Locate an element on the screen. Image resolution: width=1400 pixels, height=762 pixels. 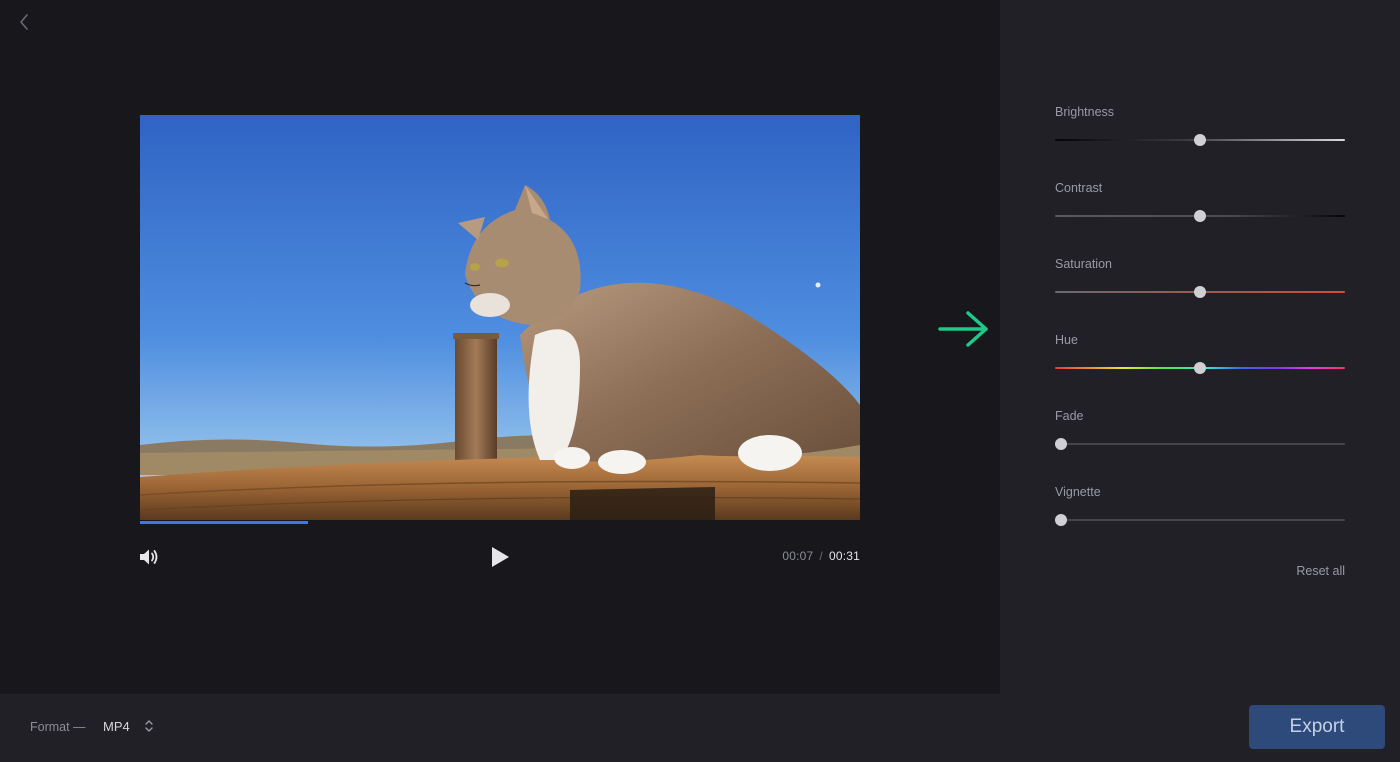
format-select: MP4 is located at coordinates (128, 726).